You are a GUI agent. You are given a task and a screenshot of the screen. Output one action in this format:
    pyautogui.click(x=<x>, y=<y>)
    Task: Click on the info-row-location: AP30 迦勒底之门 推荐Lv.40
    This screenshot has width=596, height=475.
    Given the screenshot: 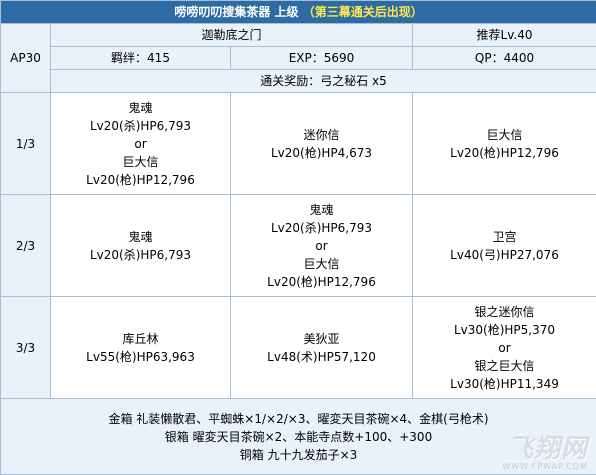 What is the action you would take?
    pyautogui.click(x=298, y=58)
    